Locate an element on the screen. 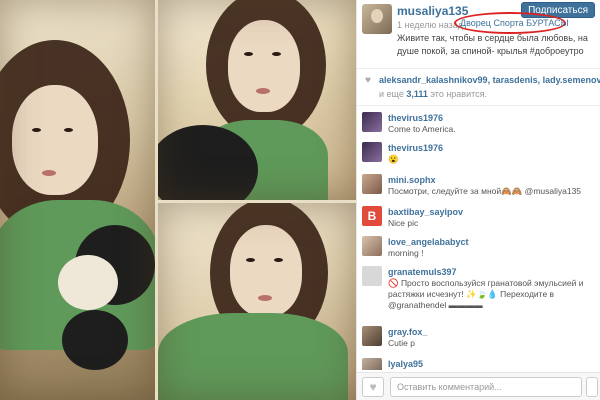 The image size is (600, 400). like-button: ♥ is located at coordinates (373, 387).